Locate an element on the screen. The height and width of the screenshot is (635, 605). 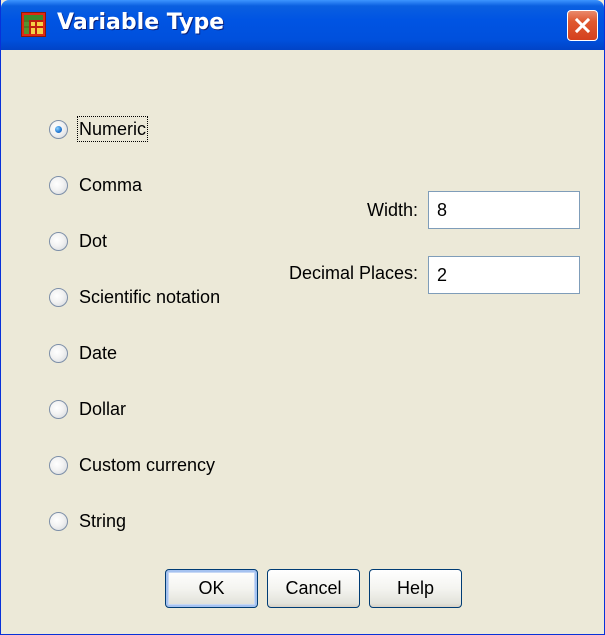
radio-label: Dollar is located at coordinates (103, 409).